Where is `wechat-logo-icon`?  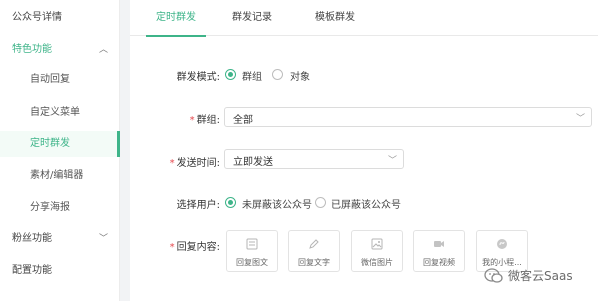
wechat-logo-icon is located at coordinates (493, 275).